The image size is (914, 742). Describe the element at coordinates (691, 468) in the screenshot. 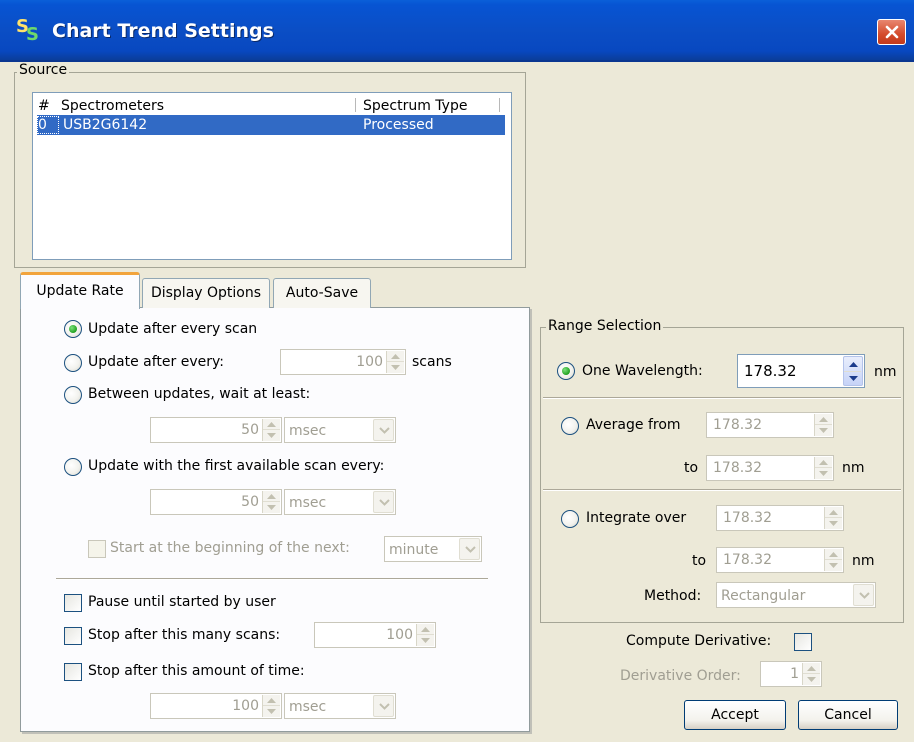

I see `label-average-to: to` at that location.